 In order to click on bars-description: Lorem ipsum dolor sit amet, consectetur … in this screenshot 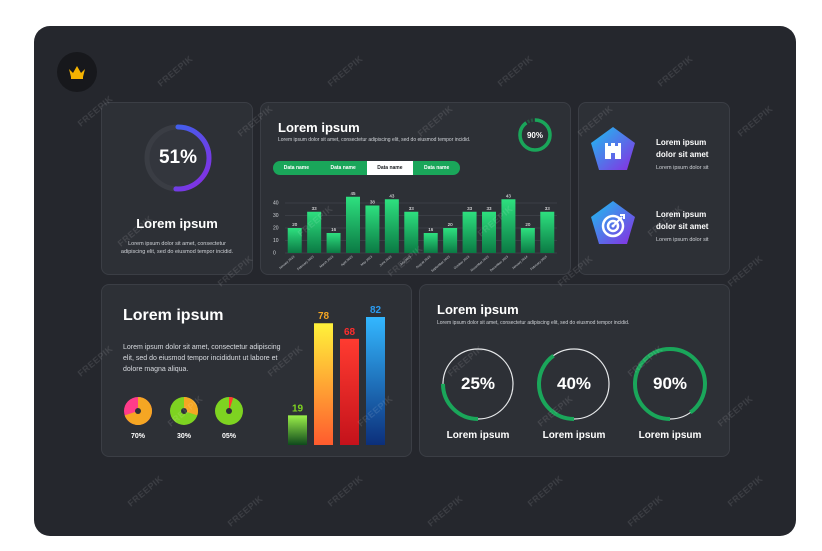, I will do `click(202, 358)`.